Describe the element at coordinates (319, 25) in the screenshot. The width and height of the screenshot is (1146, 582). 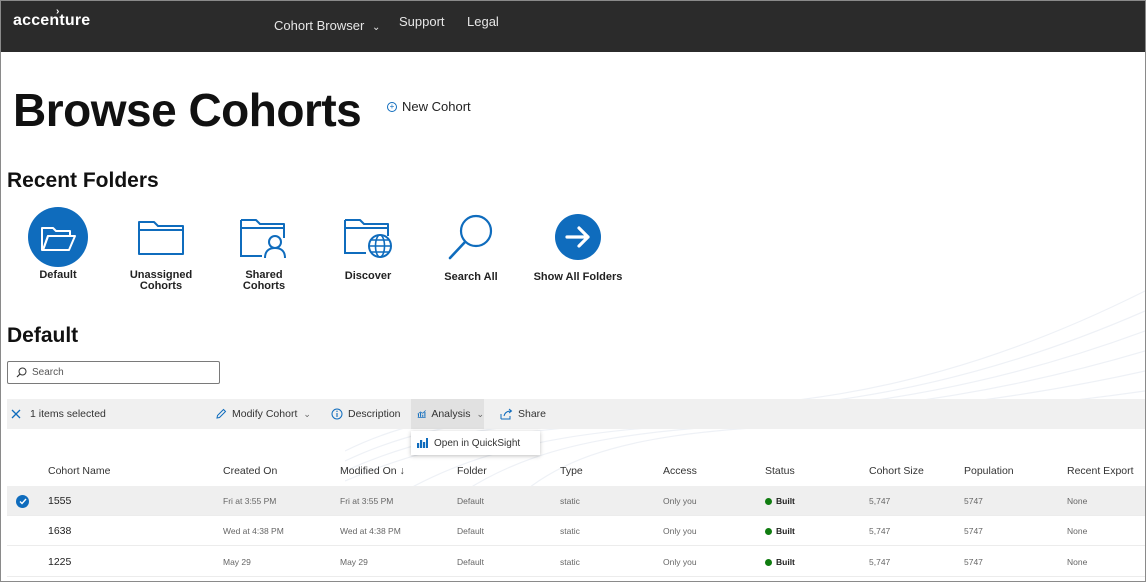
I see `nav-cohort-browser-label: Cohort Browser` at that location.